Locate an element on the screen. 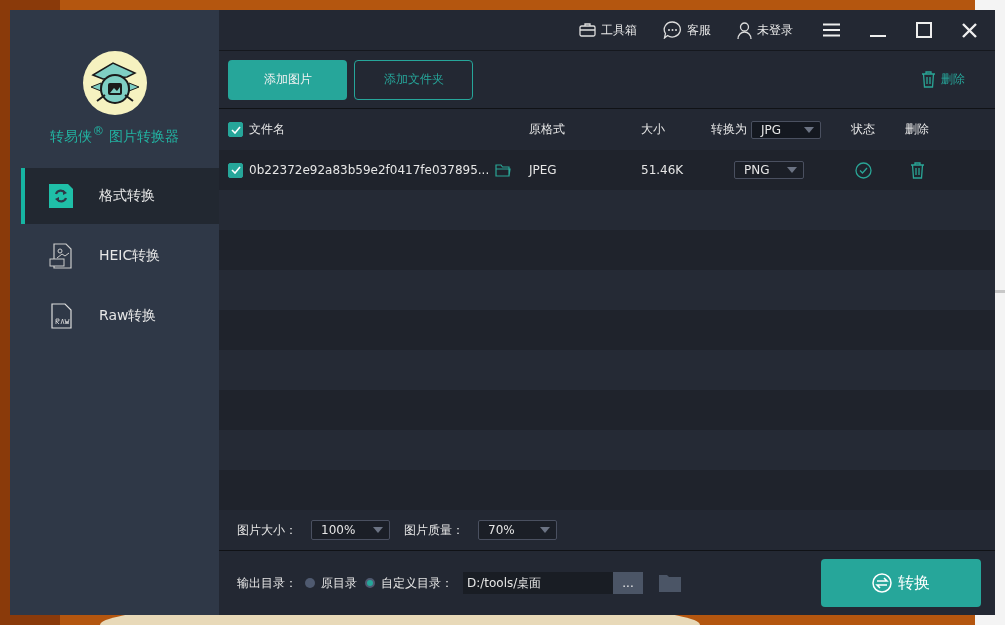 The image size is (1005, 625). sidebar-item: Raw转换 is located at coordinates (120, 315).